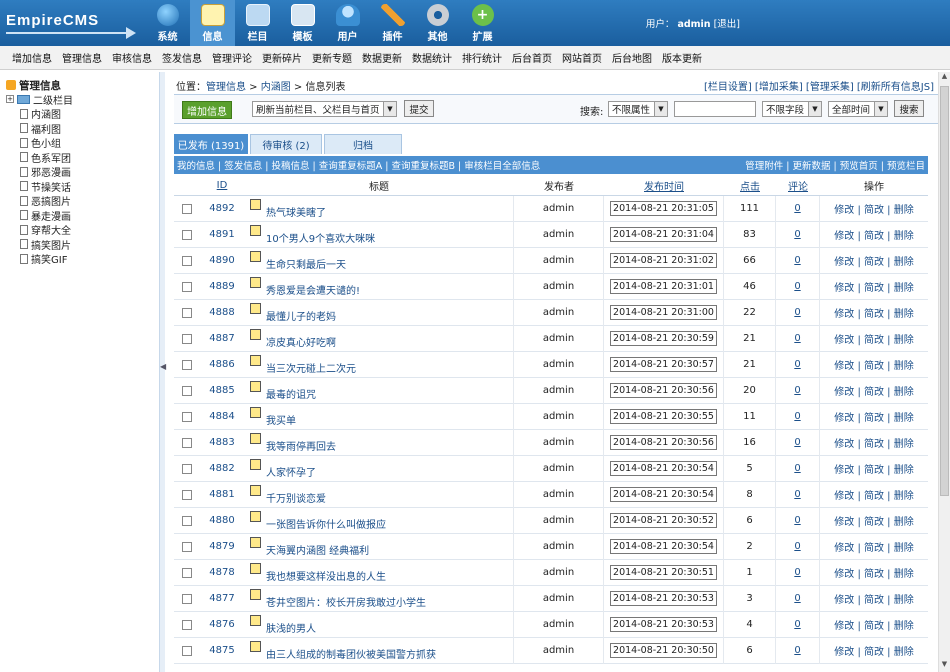 This screenshot has height=672, width=950. I want to click on topnav-extend: + 扩展, so click(482, 23).